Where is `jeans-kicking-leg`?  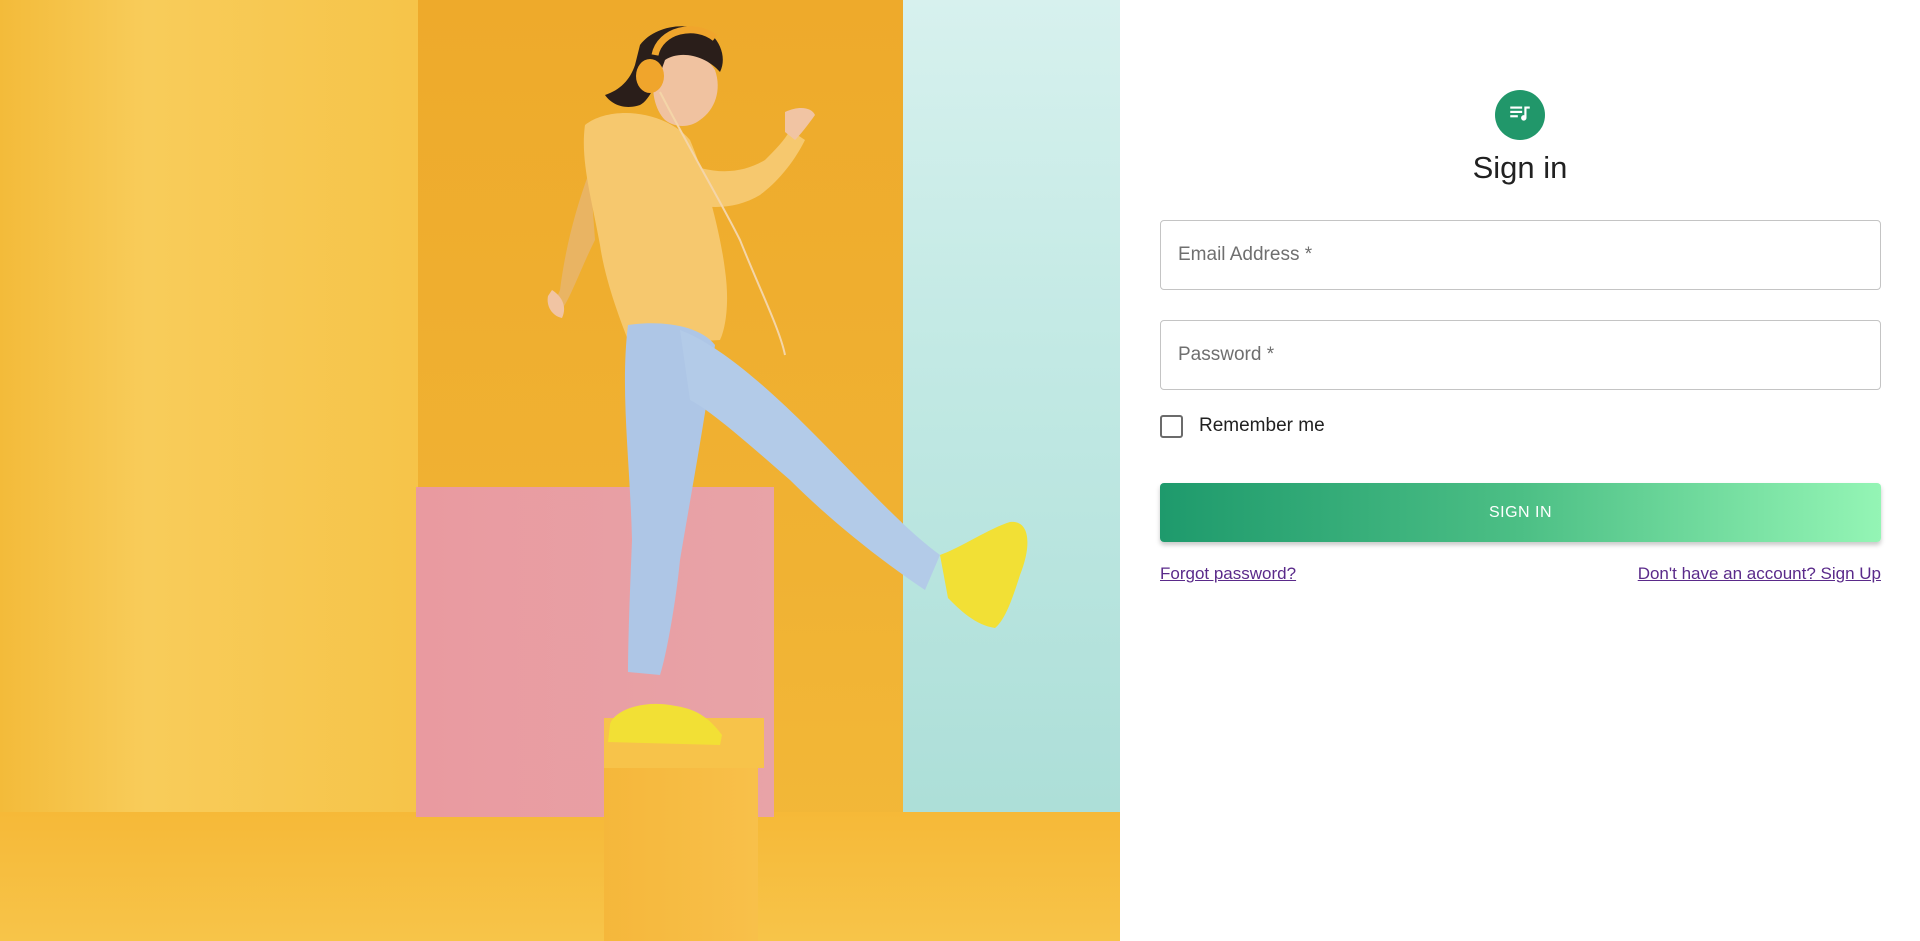
jeans-kicking-leg is located at coordinates (810, 460).